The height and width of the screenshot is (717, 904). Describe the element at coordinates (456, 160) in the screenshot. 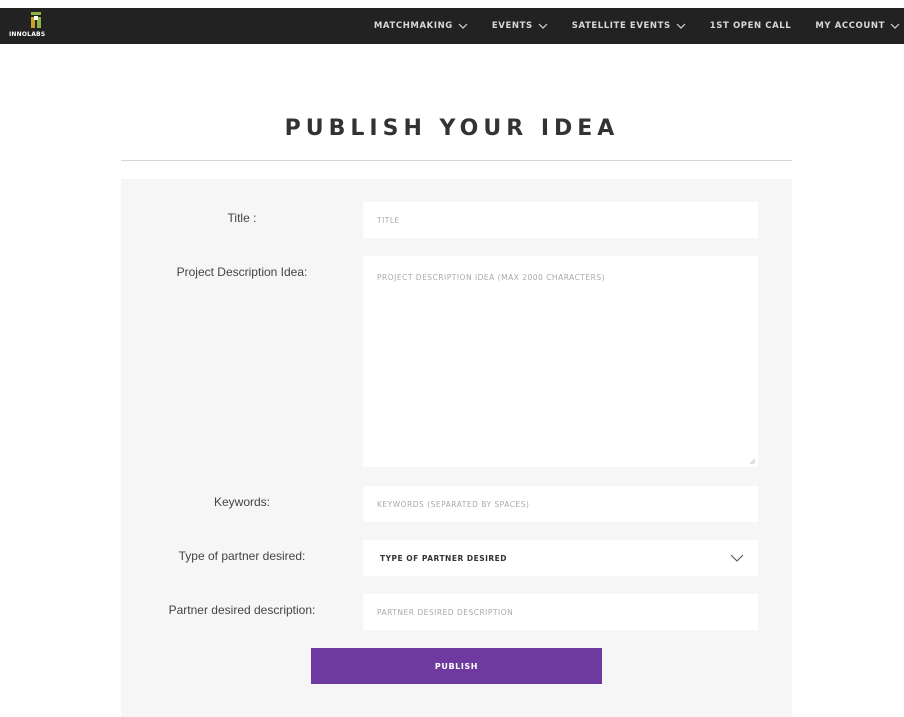

I see `title-divider` at that location.